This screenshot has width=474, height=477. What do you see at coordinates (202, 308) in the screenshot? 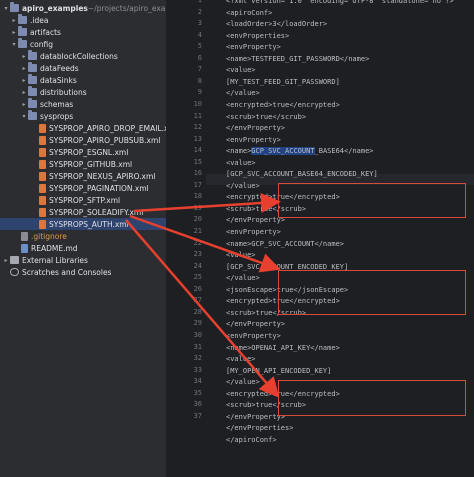
I see `arrow-to-openai` at bounding box center [202, 308].